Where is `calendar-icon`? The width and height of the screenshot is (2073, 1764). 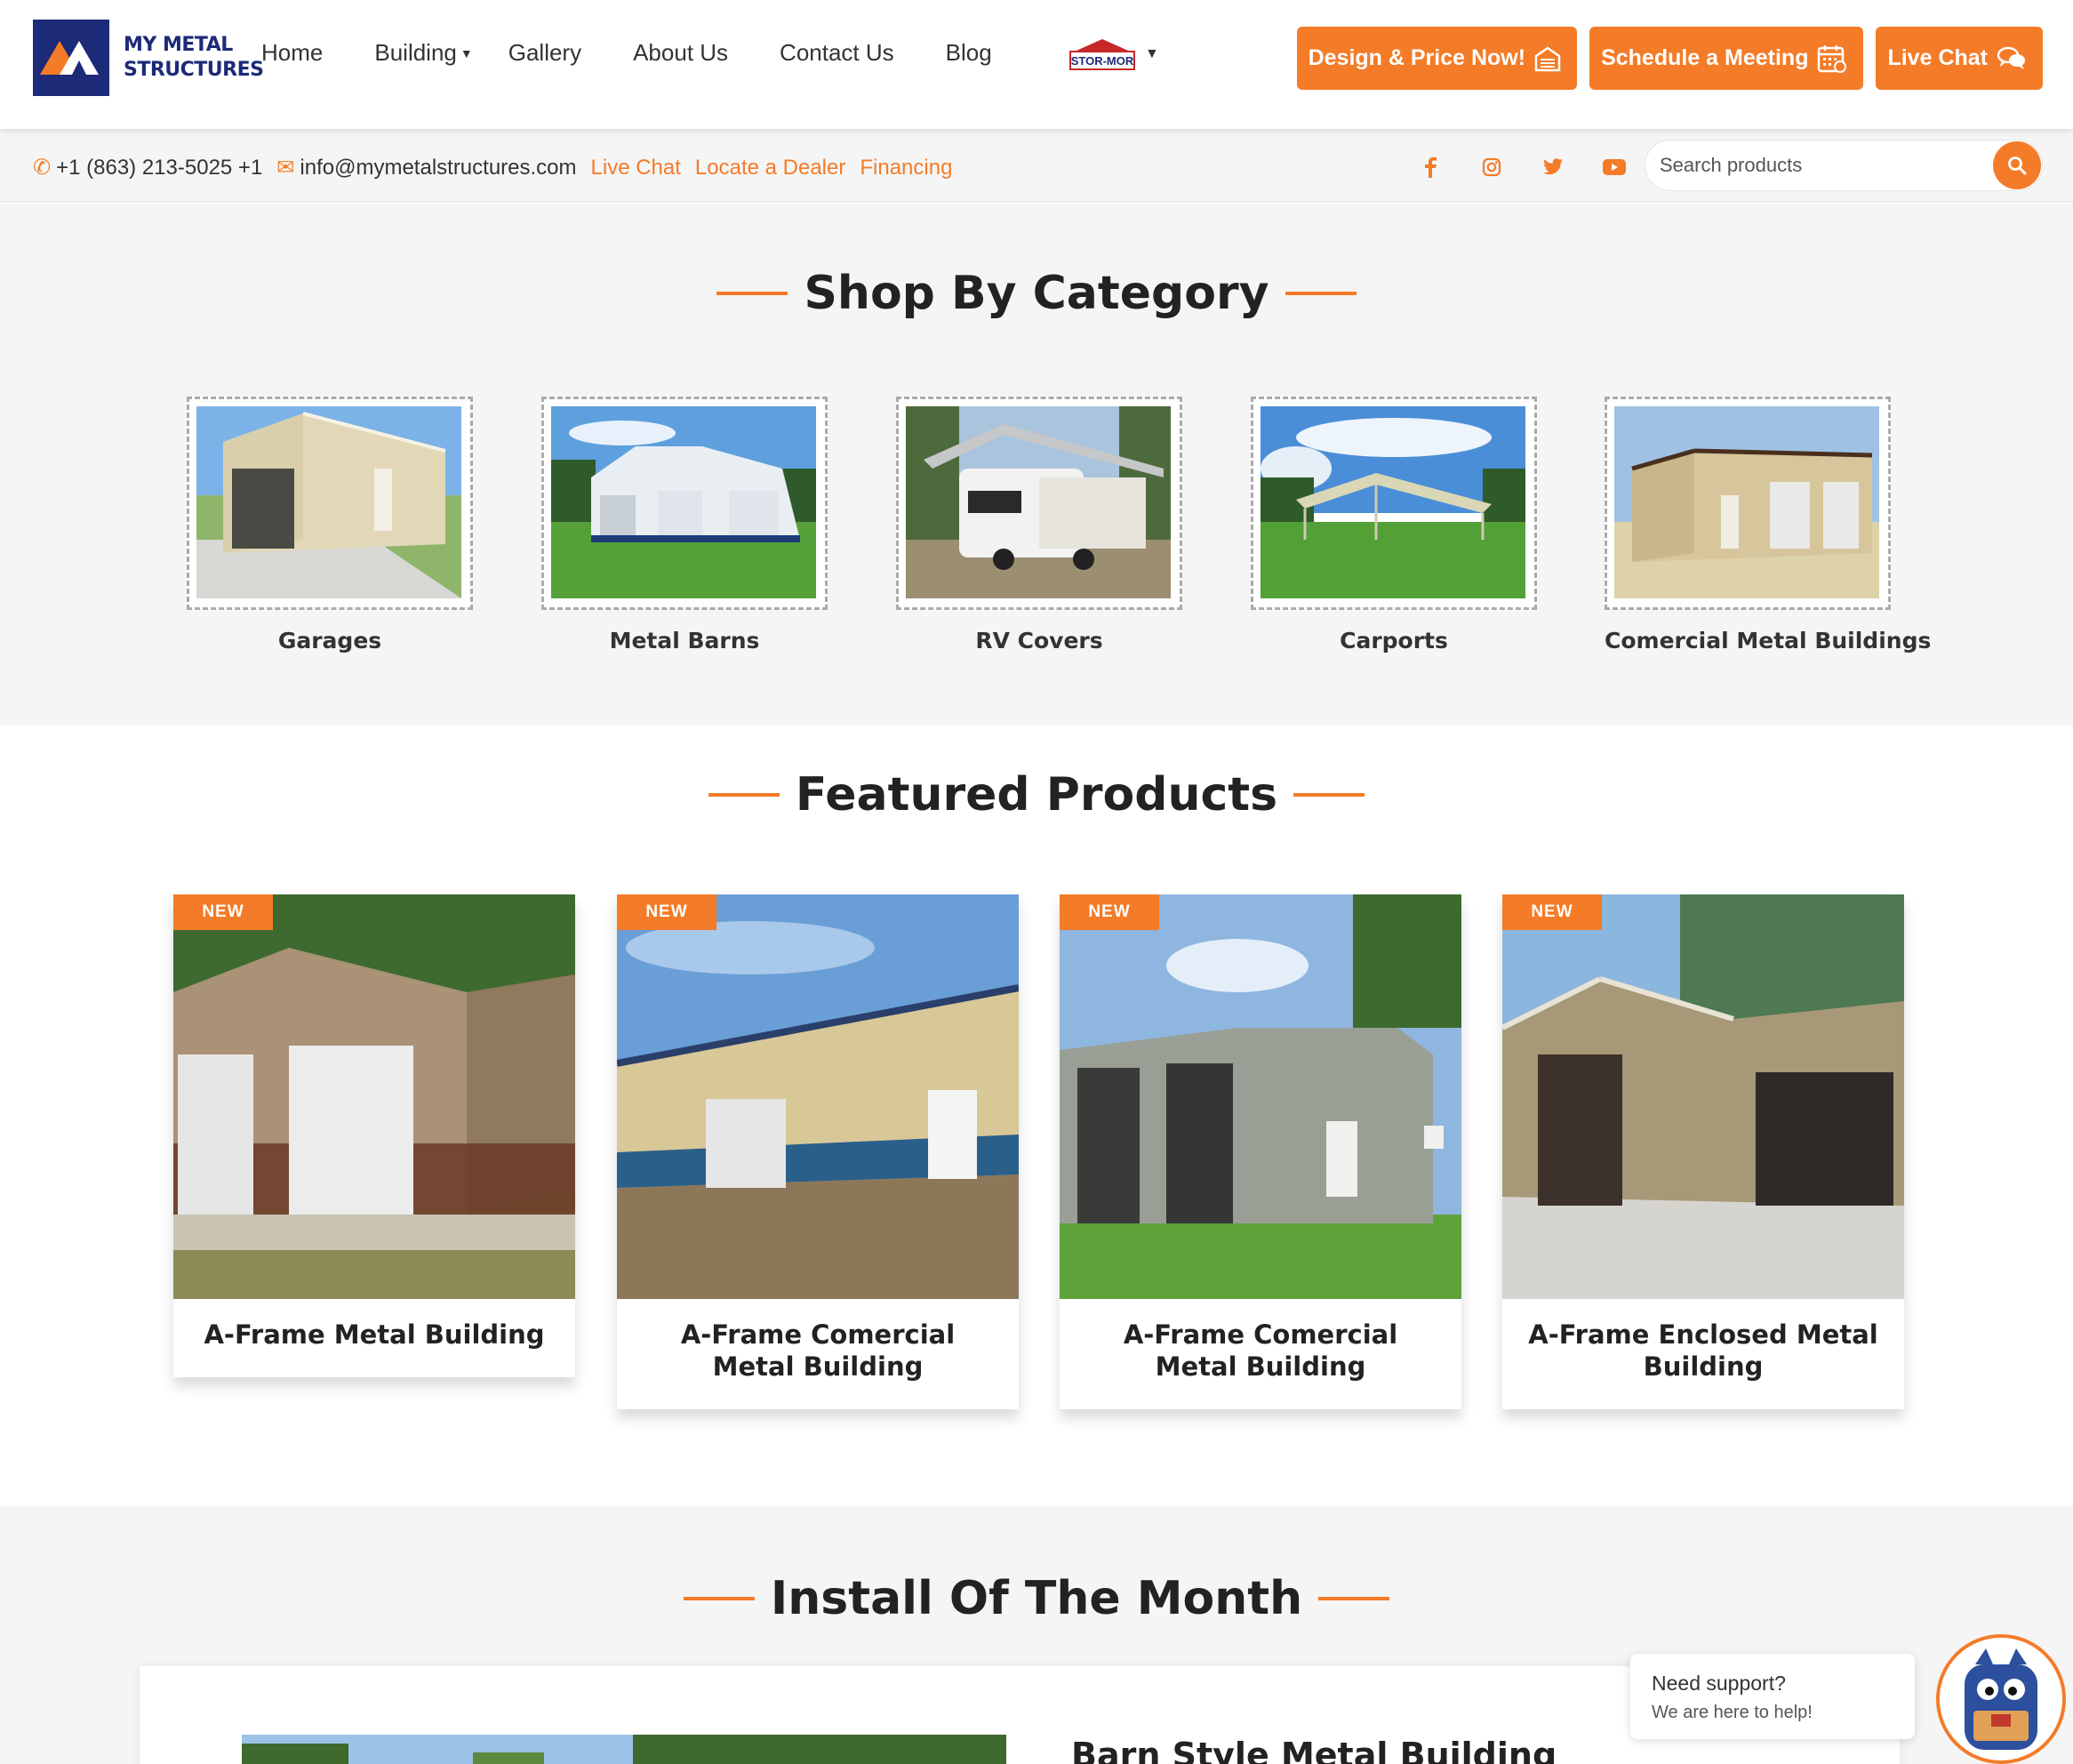
calendar-icon is located at coordinates (1832, 59).